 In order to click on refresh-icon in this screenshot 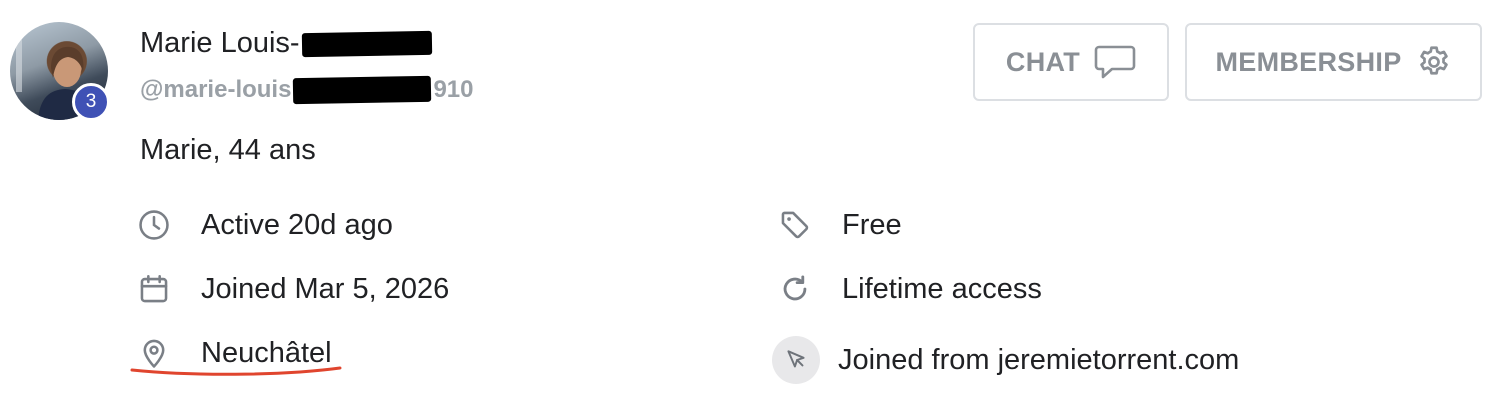, I will do `click(795, 289)`.